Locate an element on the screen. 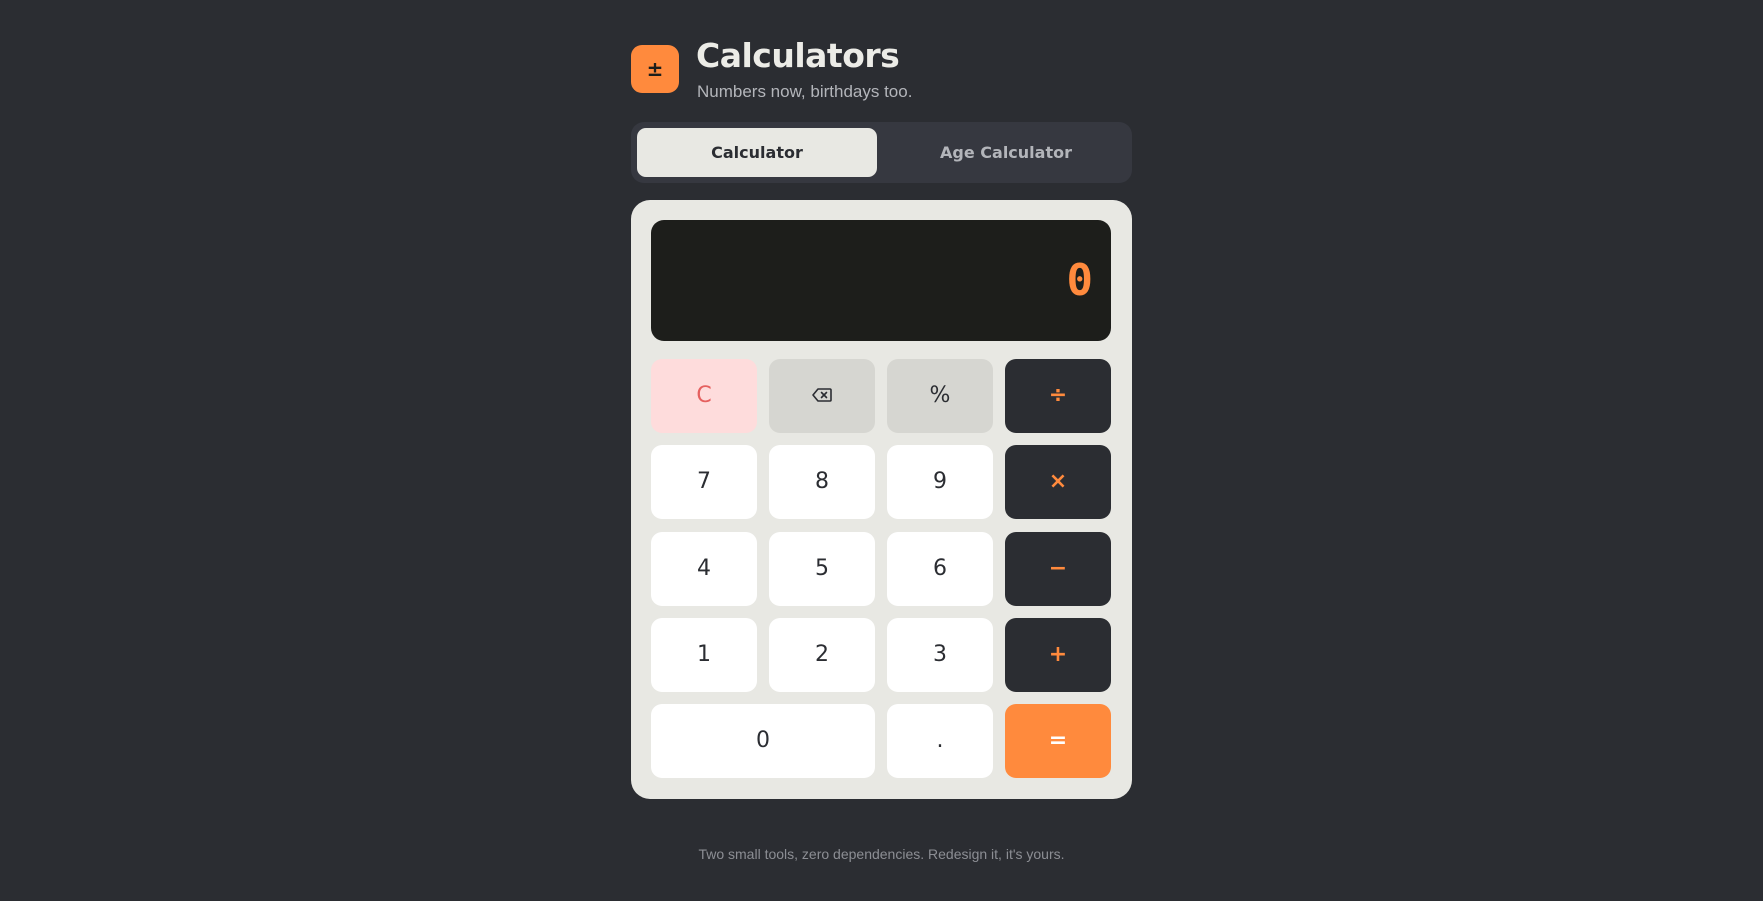 The height and width of the screenshot is (901, 1763). tab-bar: Calculator Age Calculator is located at coordinates (881, 152).